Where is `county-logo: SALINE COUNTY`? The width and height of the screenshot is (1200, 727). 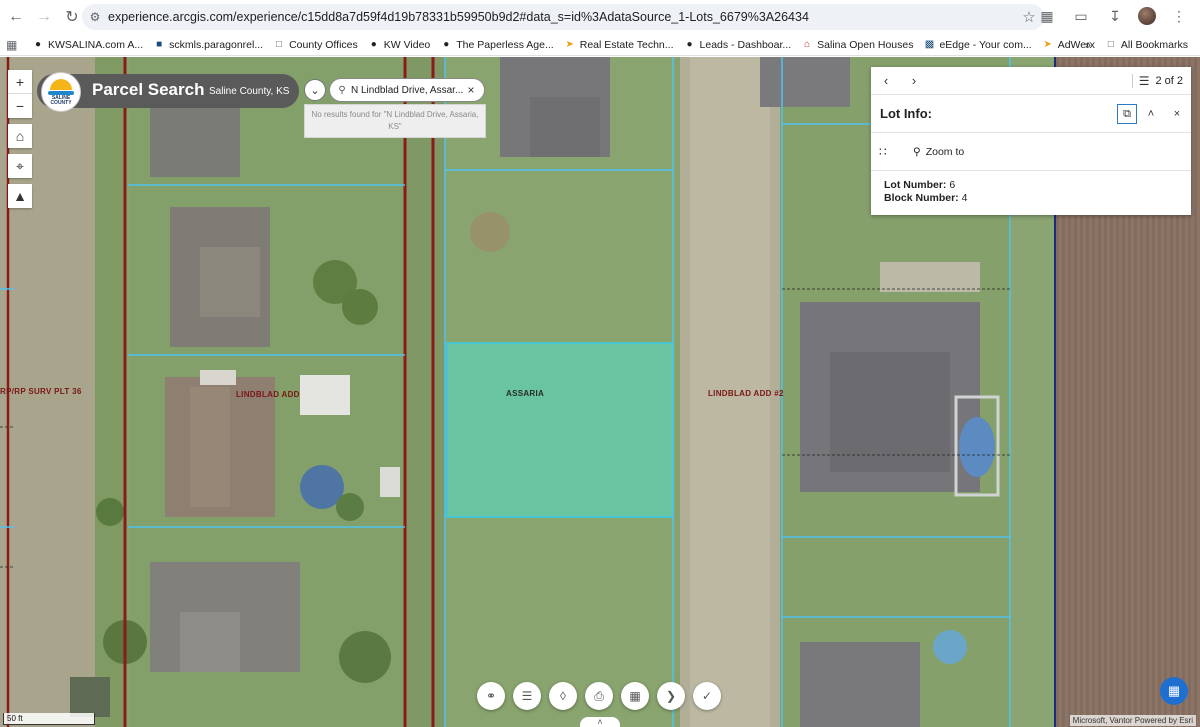
county-logo: SALINE COUNTY is located at coordinates (61, 92).